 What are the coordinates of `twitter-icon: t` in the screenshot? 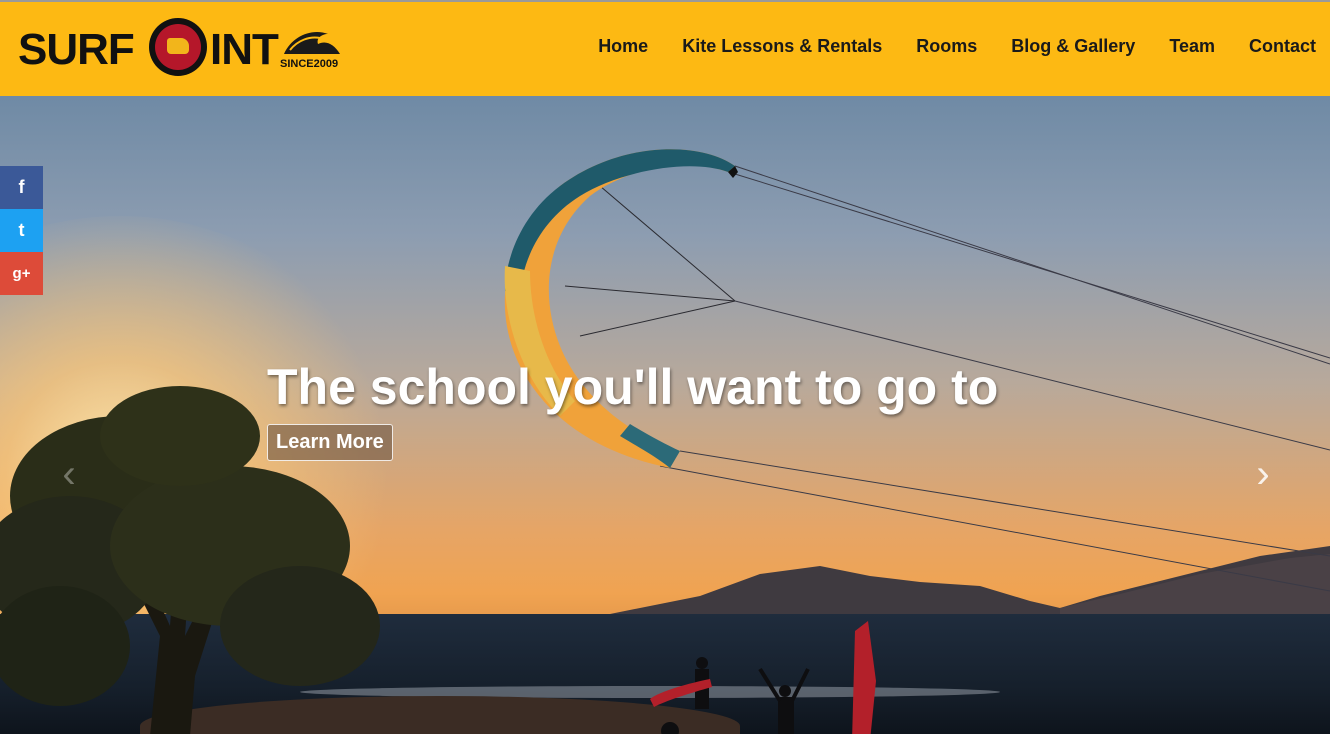 It's located at (21, 230).